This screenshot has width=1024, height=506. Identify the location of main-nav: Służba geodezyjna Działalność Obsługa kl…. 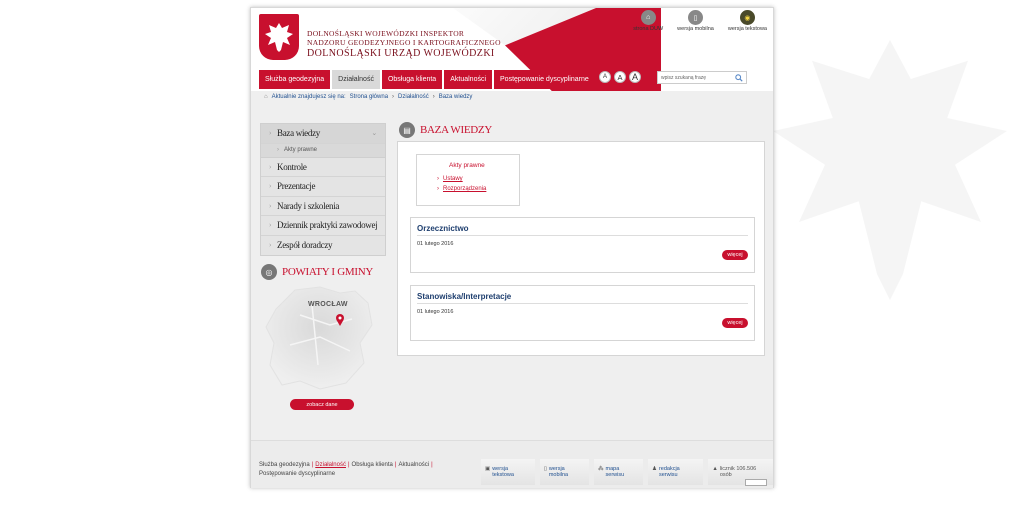
(427, 79).